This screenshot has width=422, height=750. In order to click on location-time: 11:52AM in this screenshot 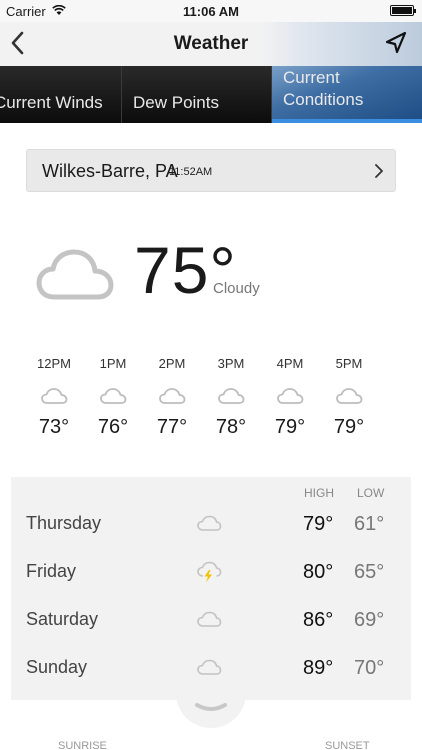, I will do `click(191, 172)`.